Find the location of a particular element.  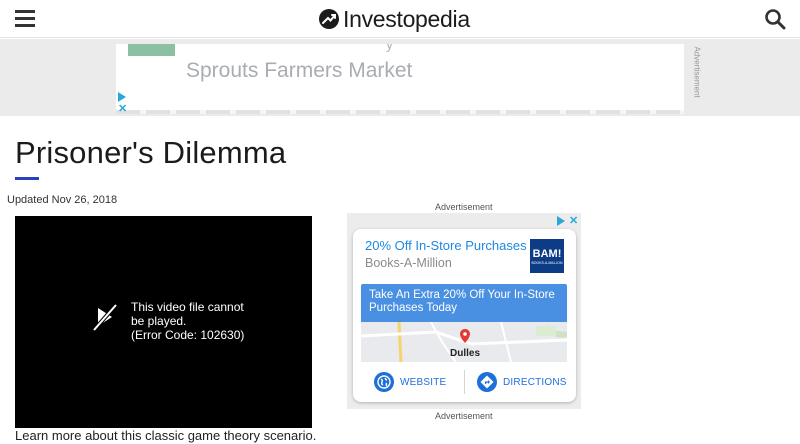

hamburger-menu-icon is located at coordinates (25, 18).